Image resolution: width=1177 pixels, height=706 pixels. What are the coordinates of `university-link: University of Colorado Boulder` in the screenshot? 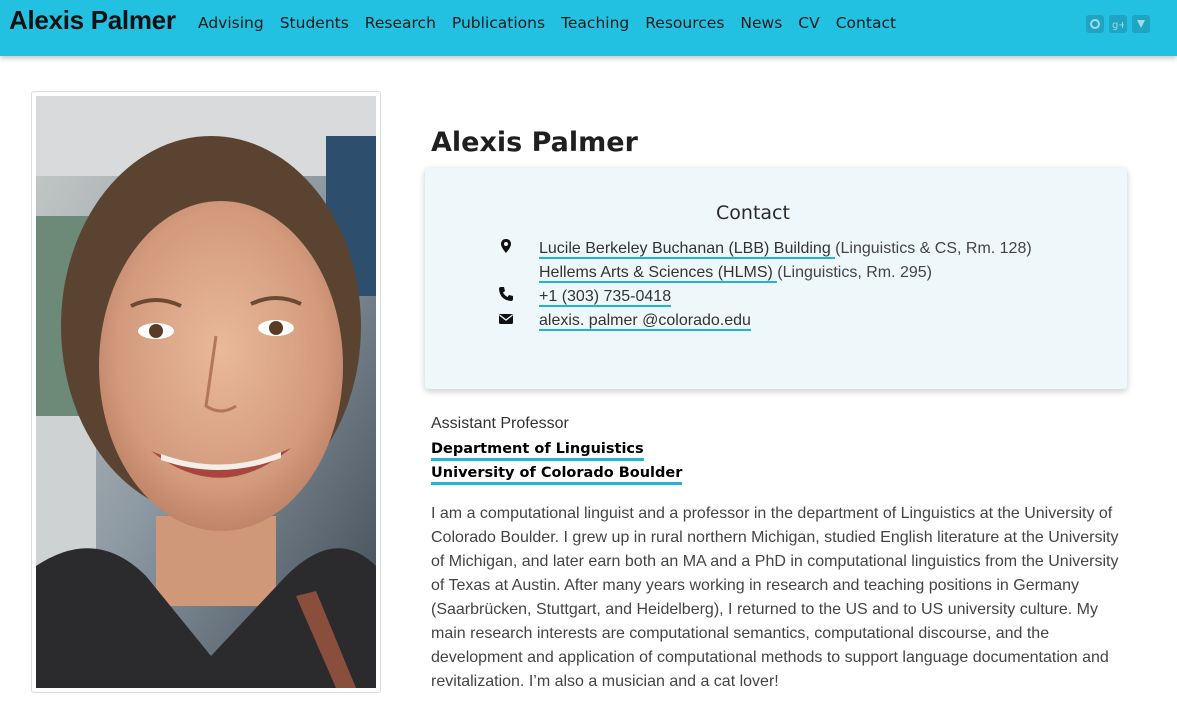 It's located at (557, 474).